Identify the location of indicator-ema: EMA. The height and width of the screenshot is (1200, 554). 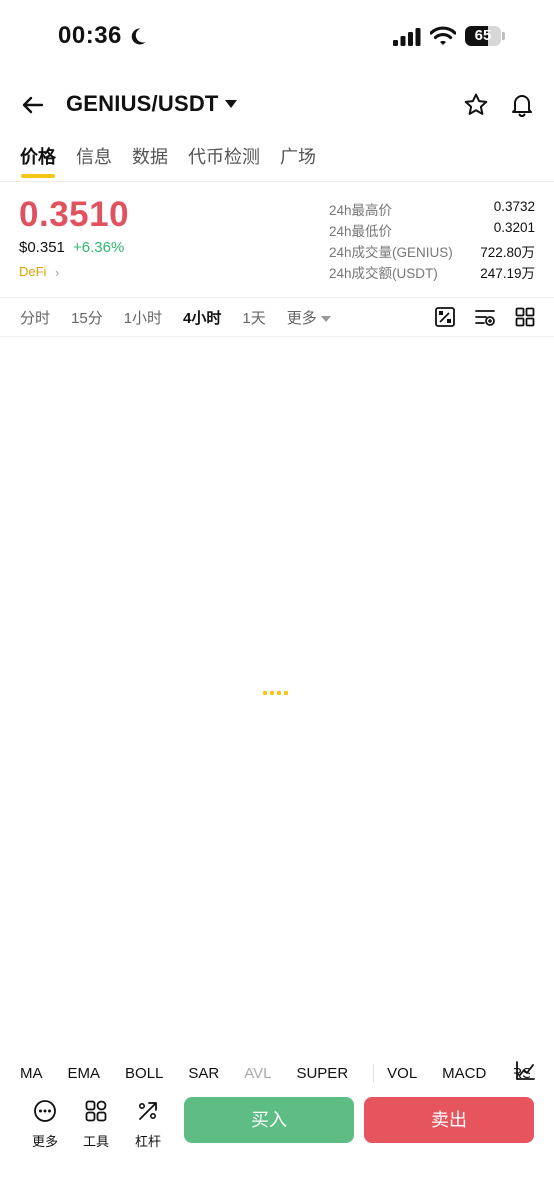
(84, 1073).